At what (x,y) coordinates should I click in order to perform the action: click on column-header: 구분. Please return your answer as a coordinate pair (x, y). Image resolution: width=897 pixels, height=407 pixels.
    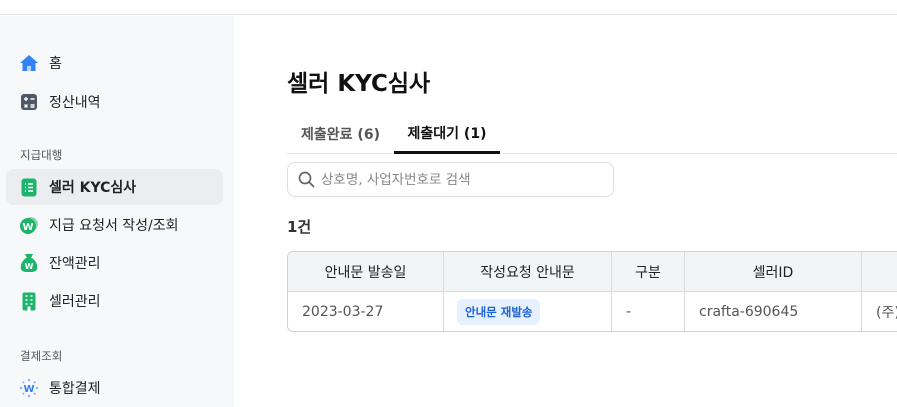
    Looking at the image, I should click on (648, 271).